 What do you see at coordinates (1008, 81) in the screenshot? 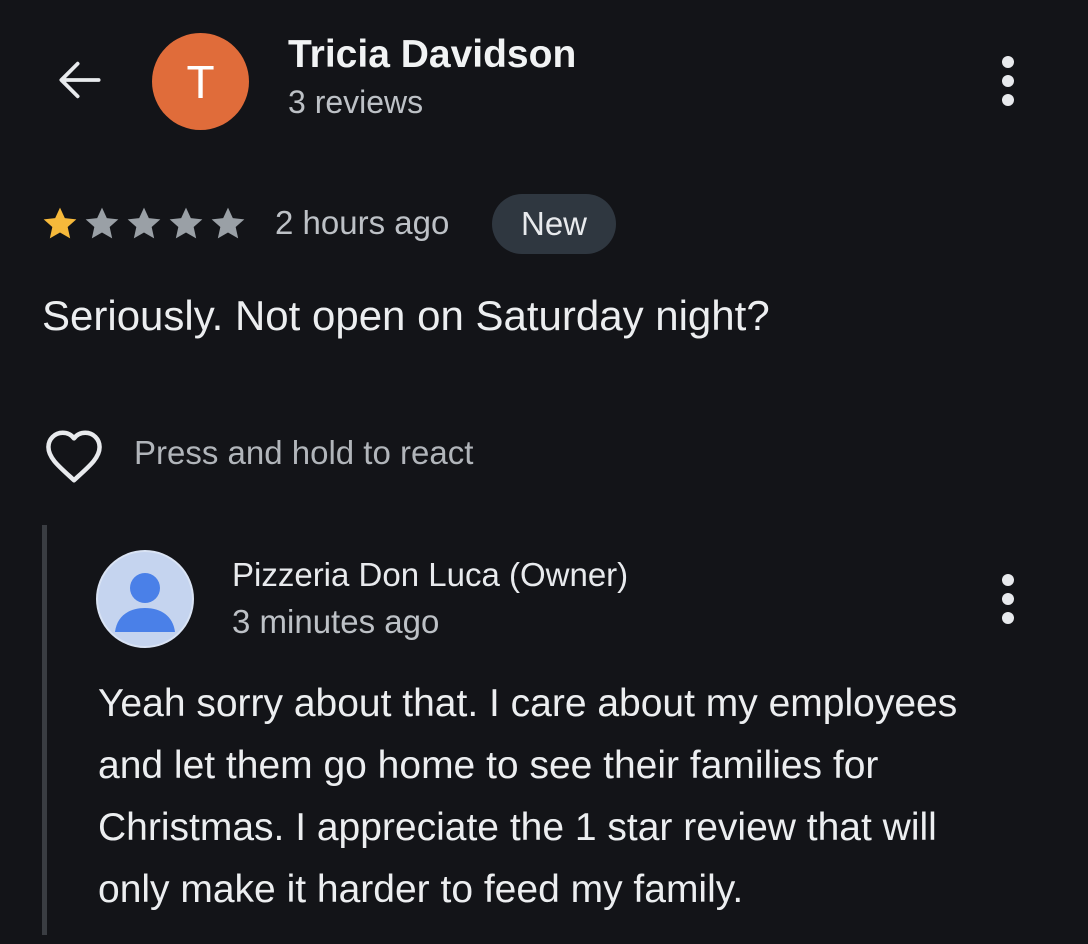
I see `review-more-button` at bounding box center [1008, 81].